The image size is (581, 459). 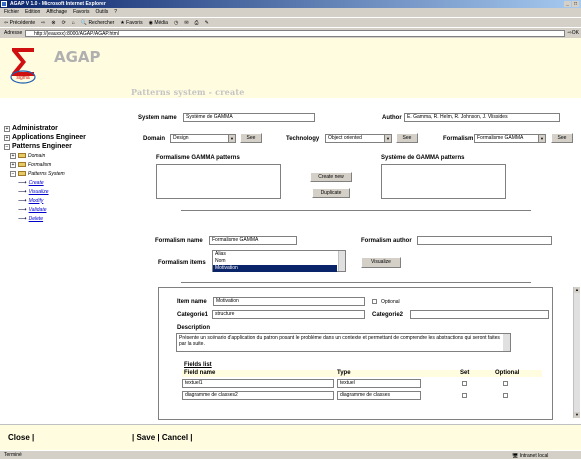 I want to click on divider, so click(x=356, y=210).